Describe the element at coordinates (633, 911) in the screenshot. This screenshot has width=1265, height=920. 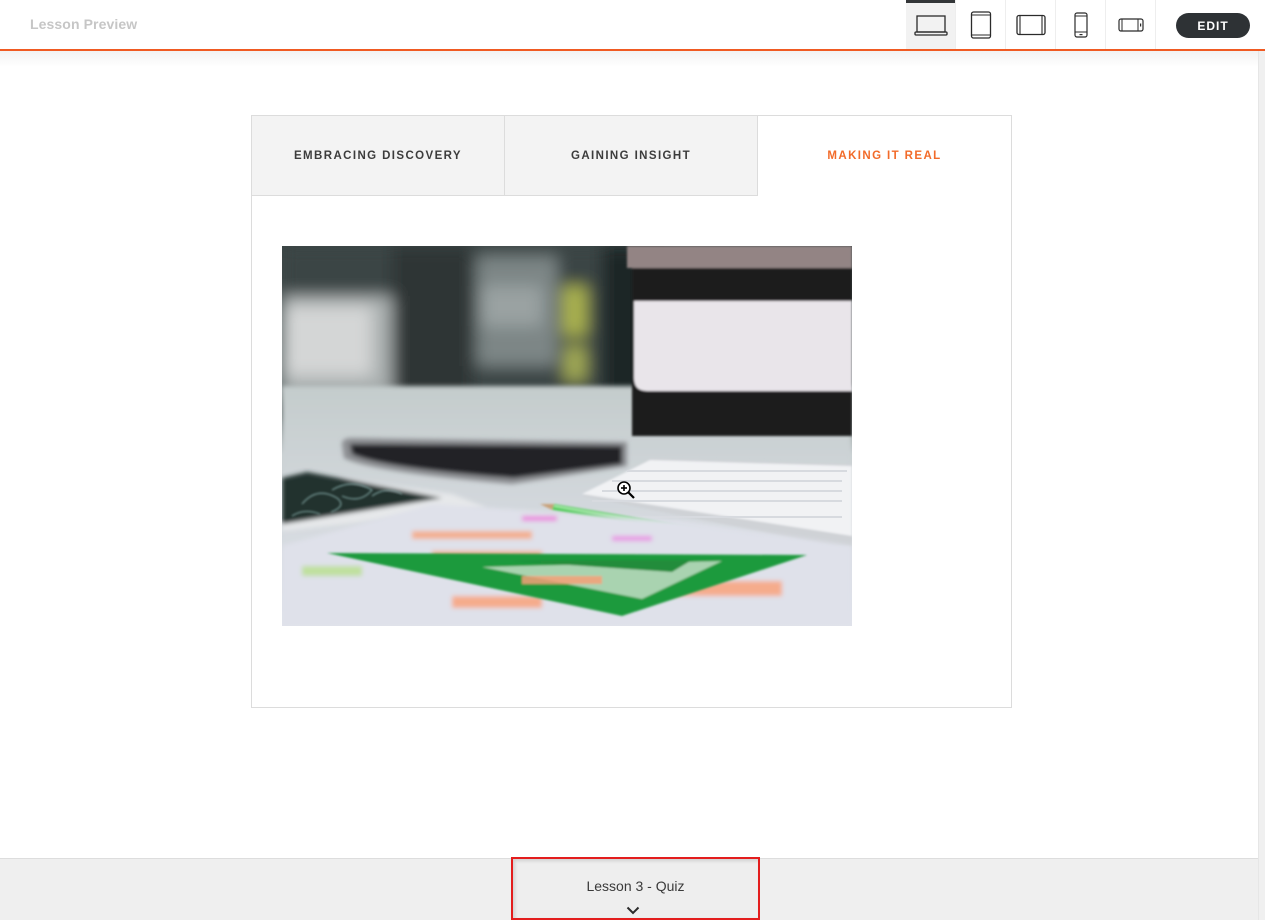
I see `chevron-down-icon` at that location.